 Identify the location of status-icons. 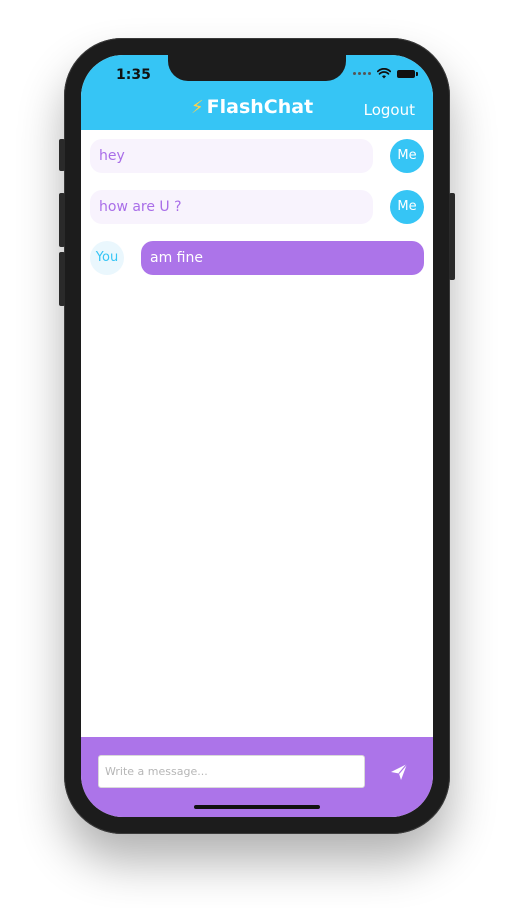
(385, 73).